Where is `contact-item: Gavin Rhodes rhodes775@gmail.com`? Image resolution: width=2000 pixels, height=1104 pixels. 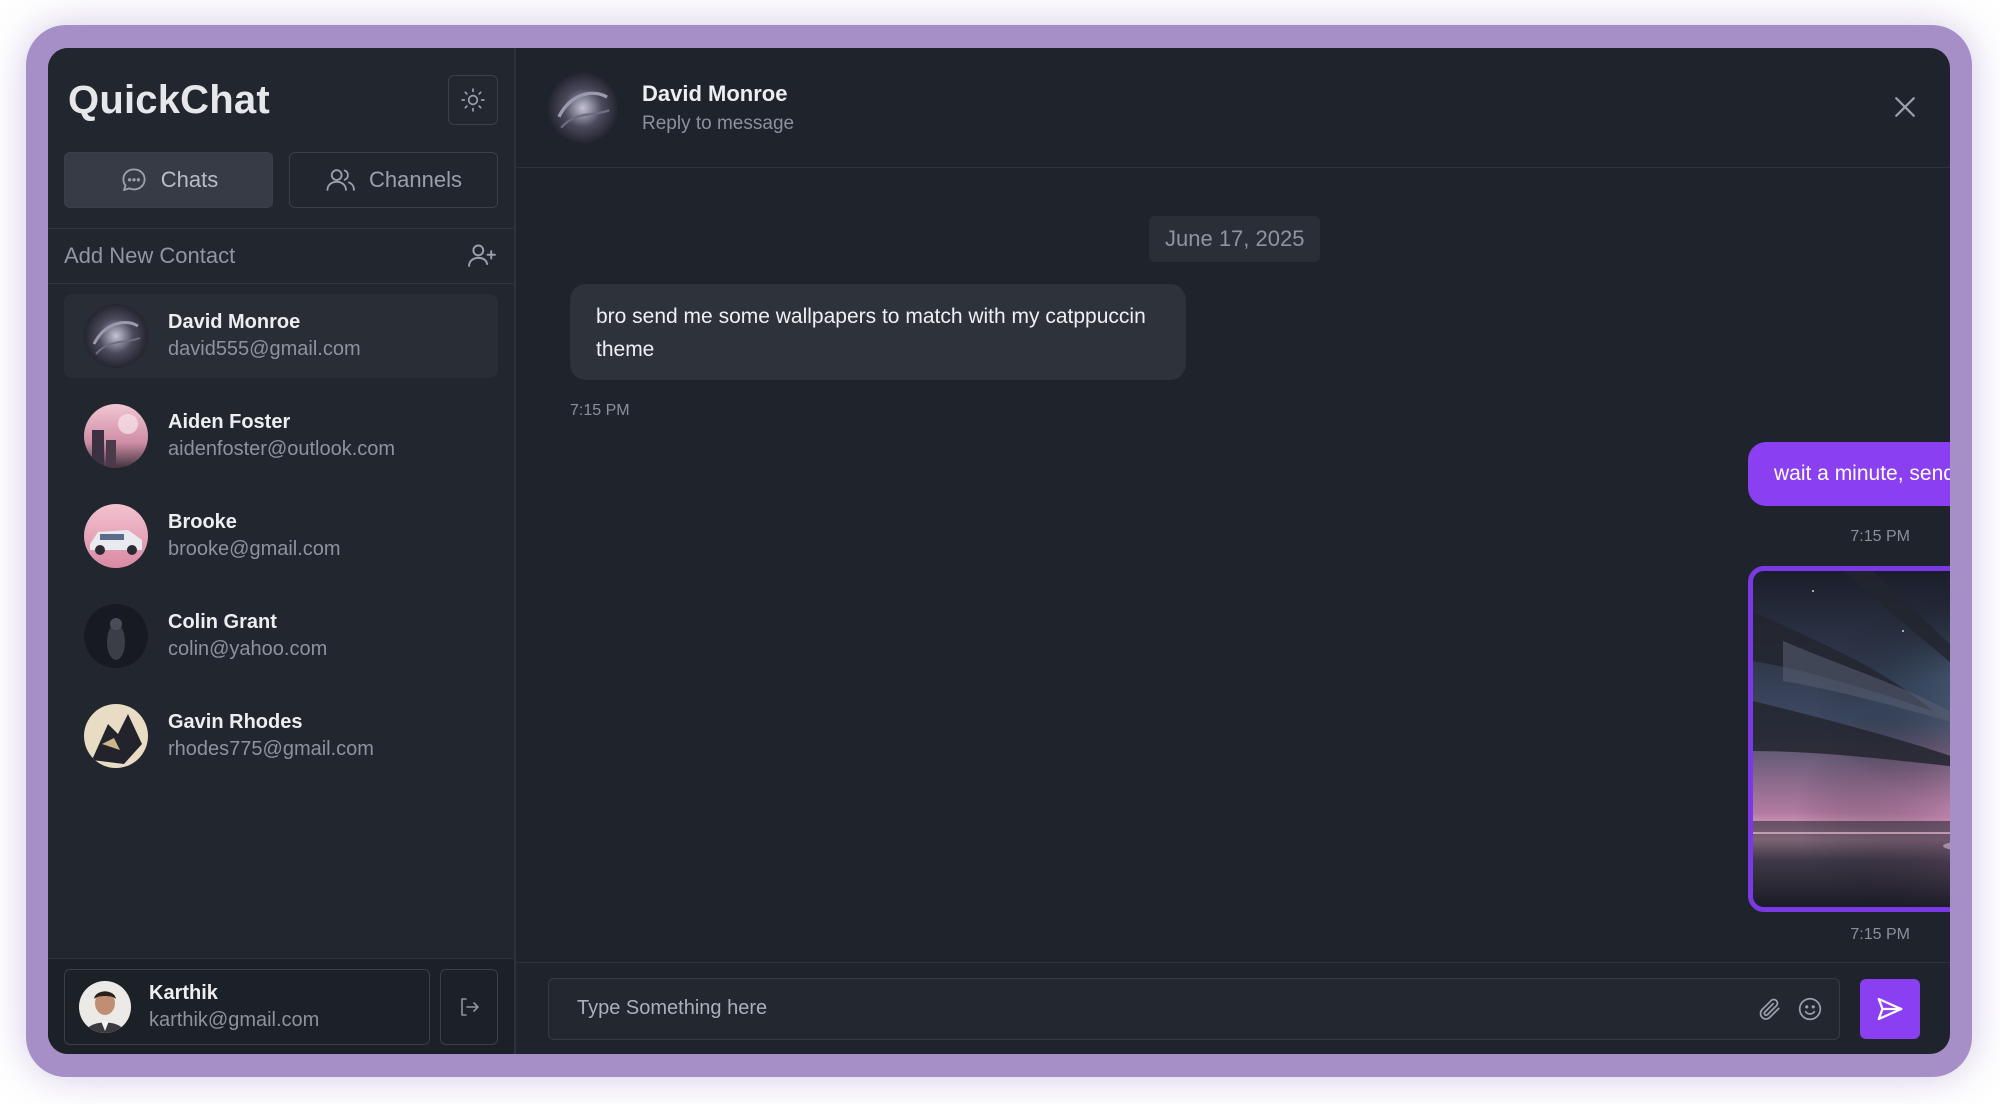
contact-item: Gavin Rhodes rhodes775@gmail.com is located at coordinates (281, 736).